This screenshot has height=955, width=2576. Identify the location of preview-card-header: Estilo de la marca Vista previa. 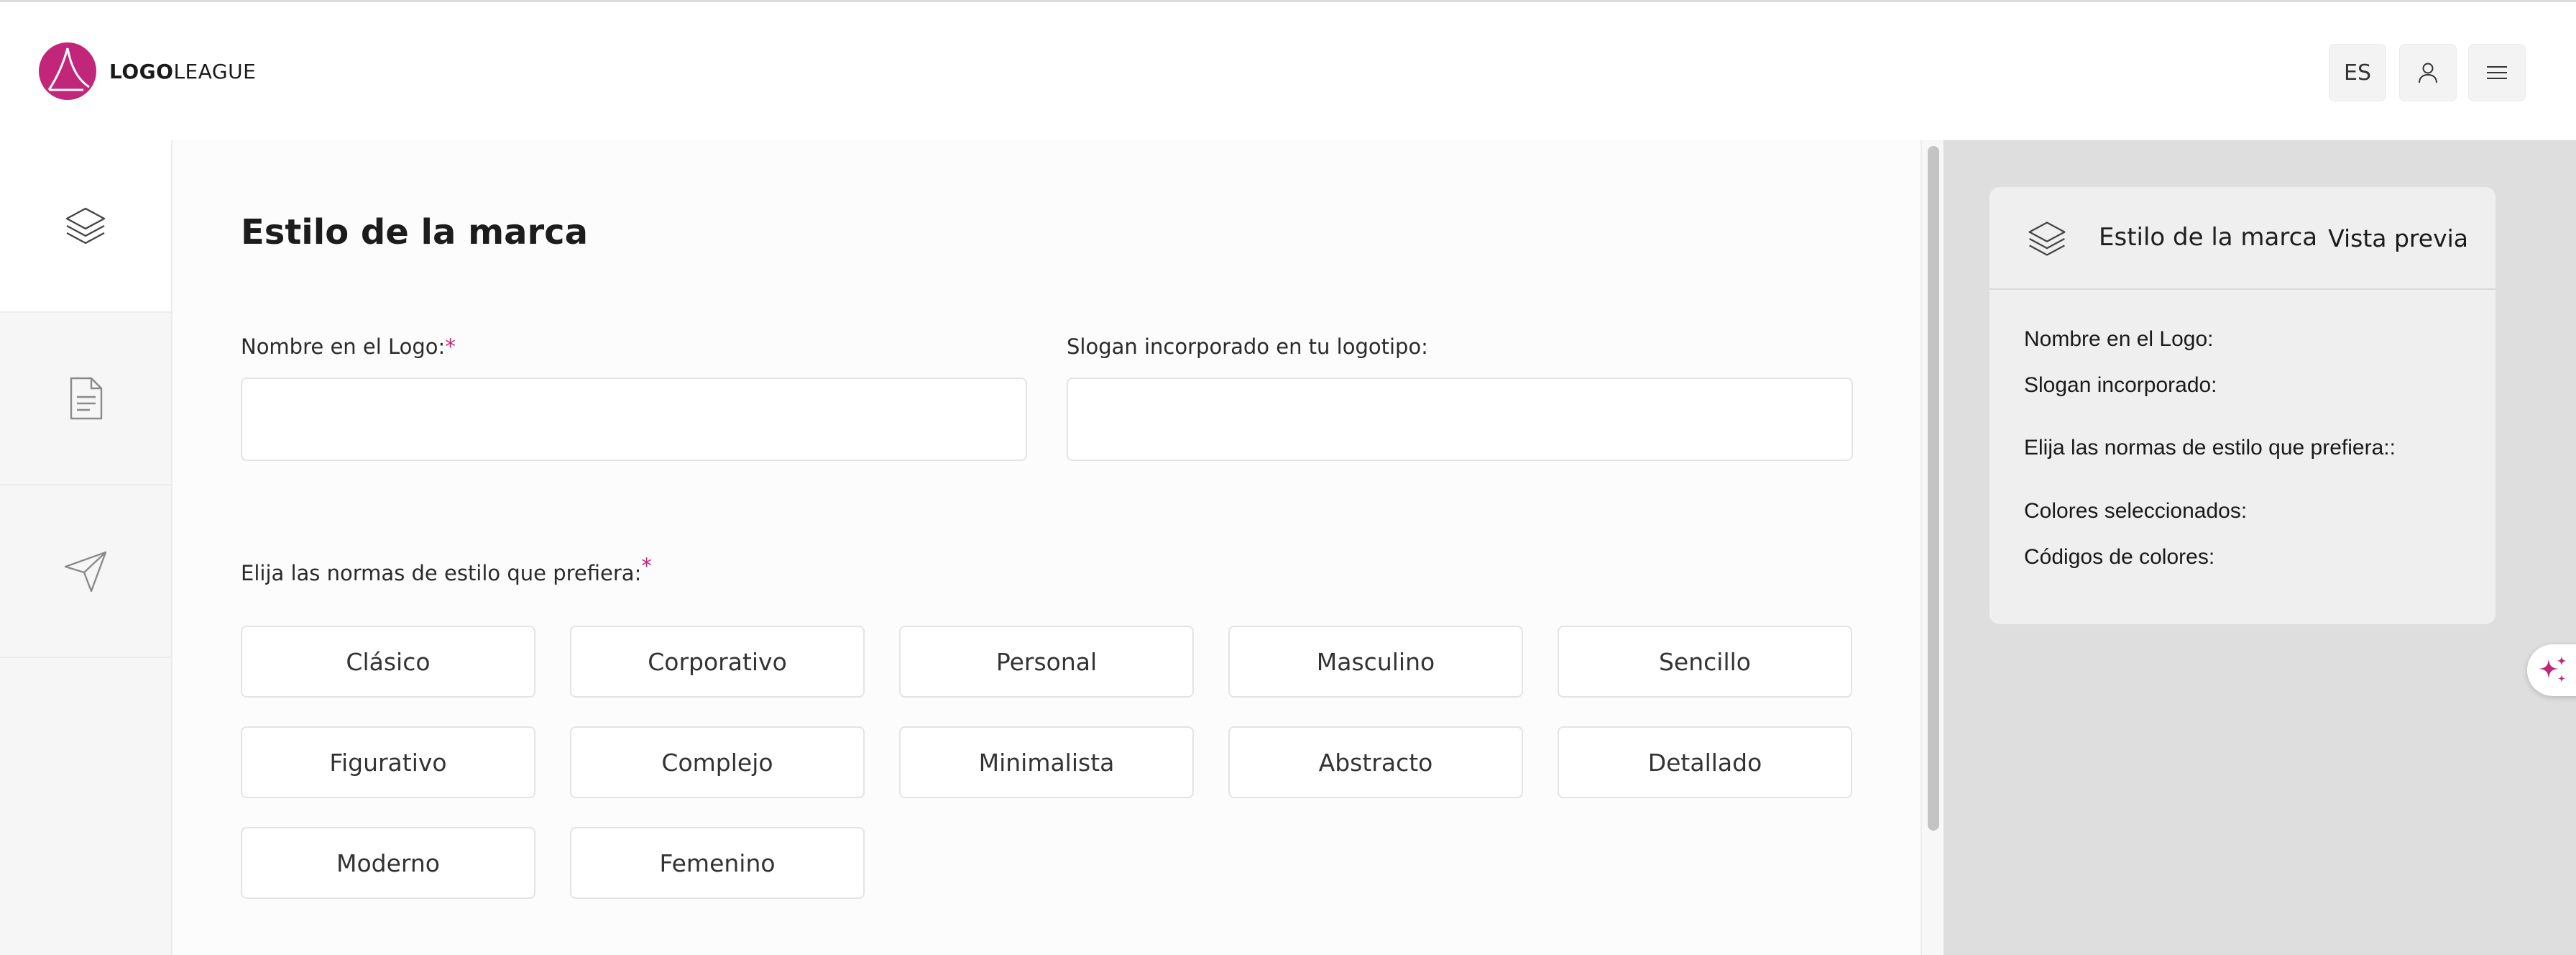
(2243, 238).